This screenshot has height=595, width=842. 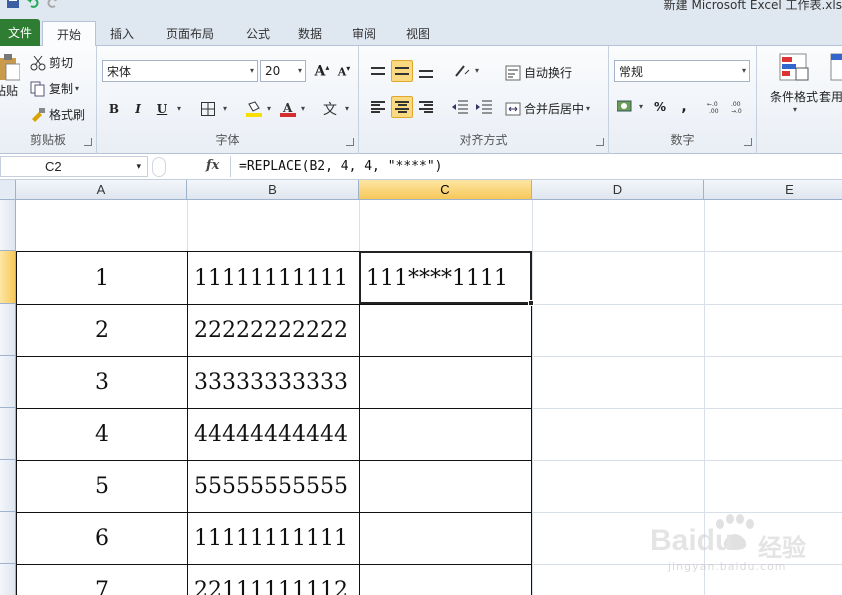 I want to click on tab-home: 开始, so click(x=69, y=34).